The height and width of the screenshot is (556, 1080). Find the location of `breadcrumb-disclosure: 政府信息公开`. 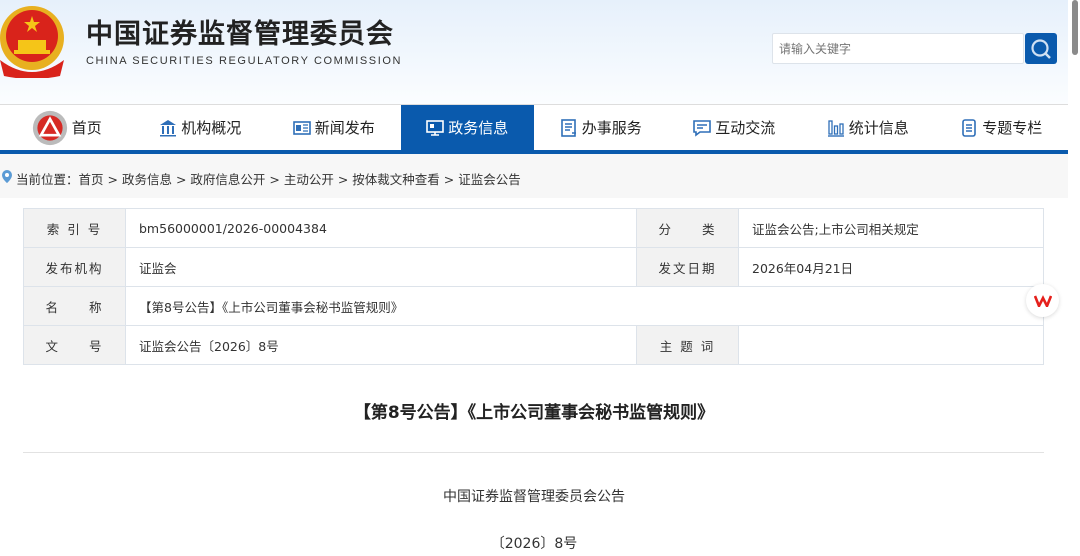

breadcrumb-disclosure: 政府信息公开 is located at coordinates (227, 179).